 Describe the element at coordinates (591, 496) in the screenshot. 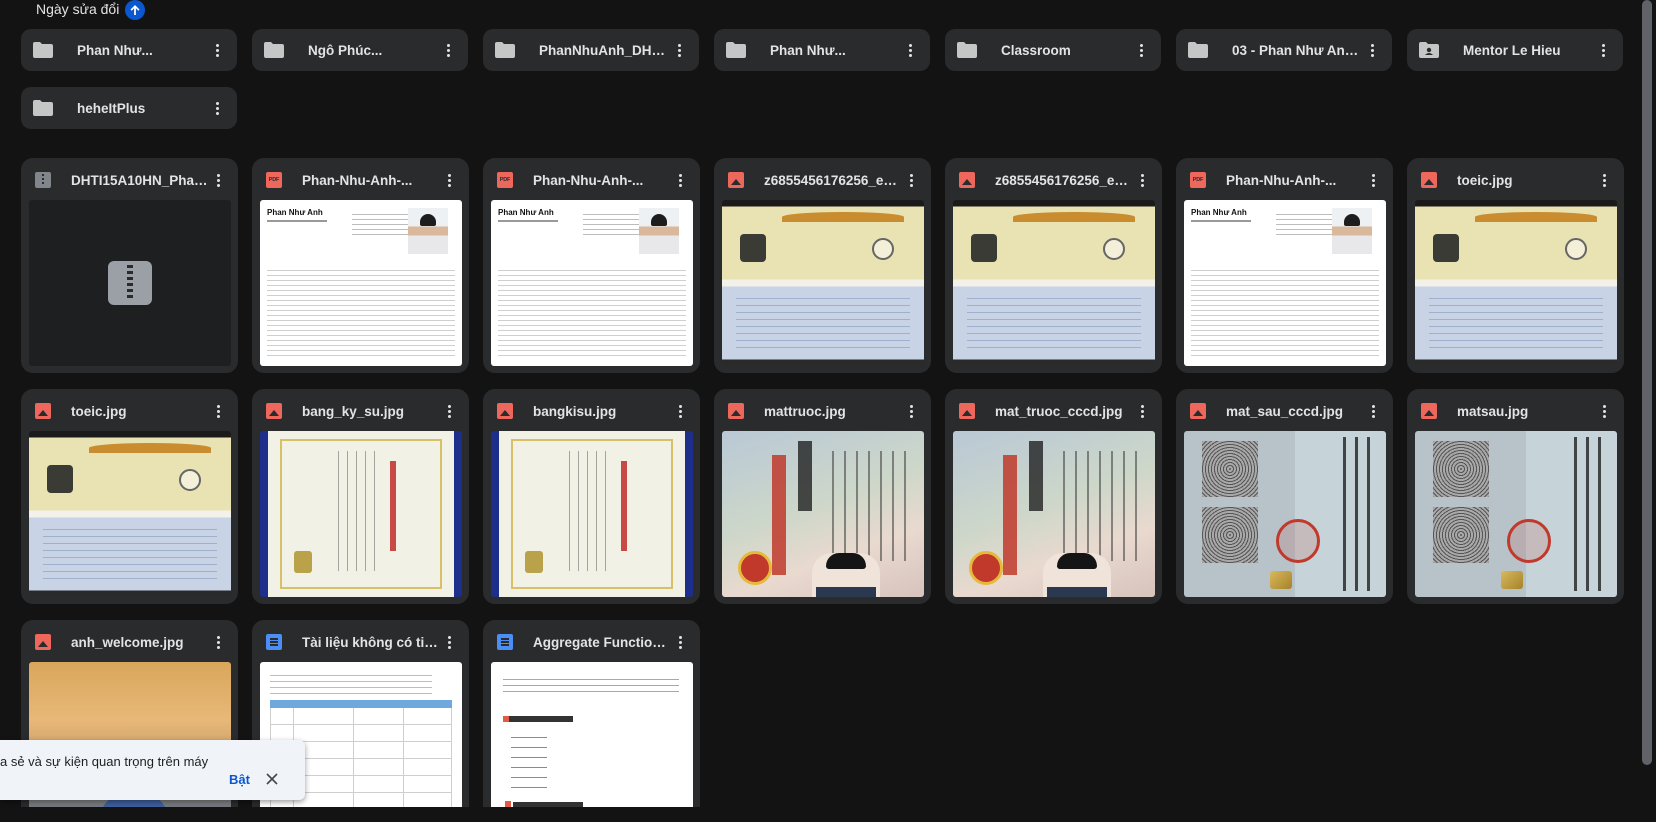

I see `file-card: bangkisu.jpg` at that location.